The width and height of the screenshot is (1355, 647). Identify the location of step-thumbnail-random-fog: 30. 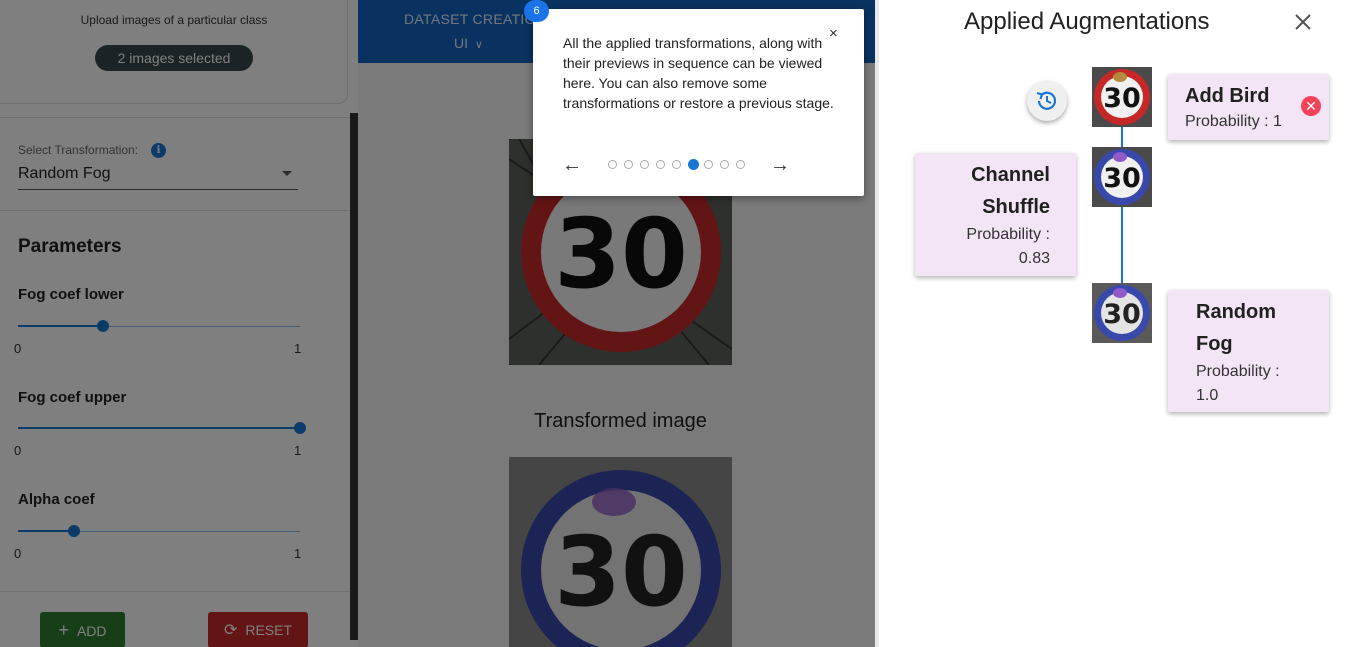
(1122, 313).